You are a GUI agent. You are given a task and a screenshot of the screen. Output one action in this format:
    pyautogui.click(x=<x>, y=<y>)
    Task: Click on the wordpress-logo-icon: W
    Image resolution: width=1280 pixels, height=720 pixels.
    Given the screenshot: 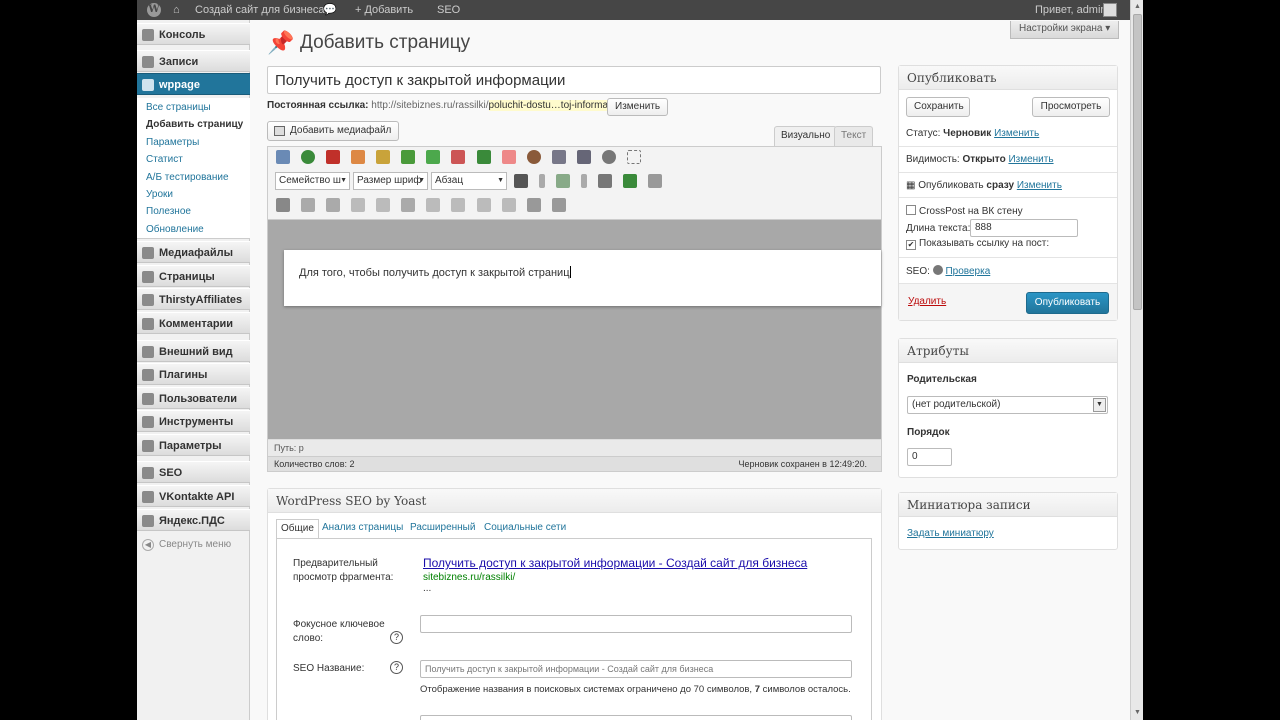 What is the action you would take?
    pyautogui.click(x=154, y=10)
    